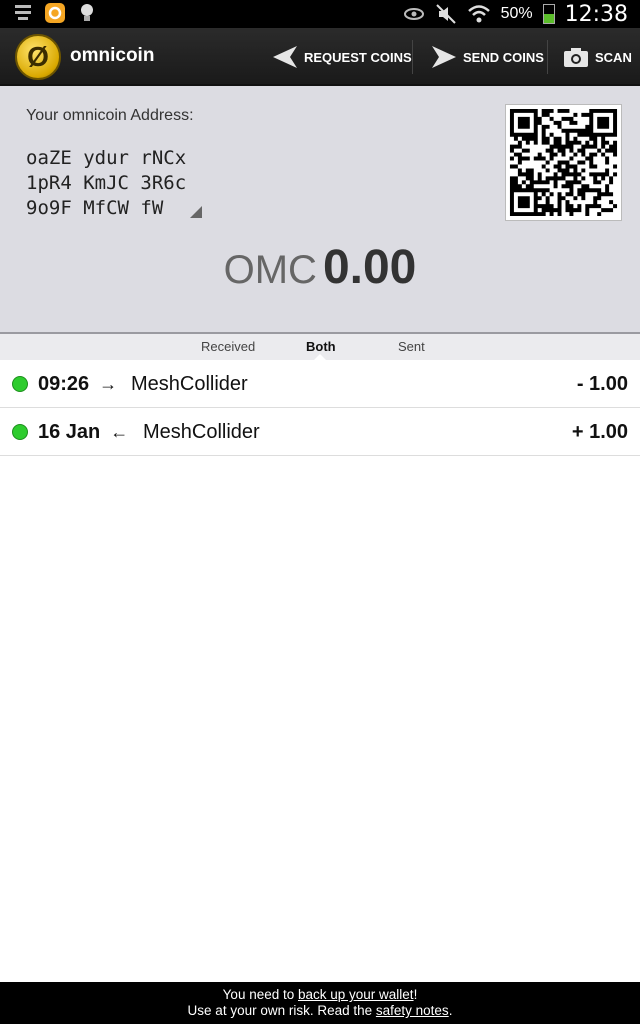 This screenshot has height=1024, width=640. Describe the element at coordinates (358, 57) in the screenshot. I see `request-coins-label: REQUEST COINS` at that location.